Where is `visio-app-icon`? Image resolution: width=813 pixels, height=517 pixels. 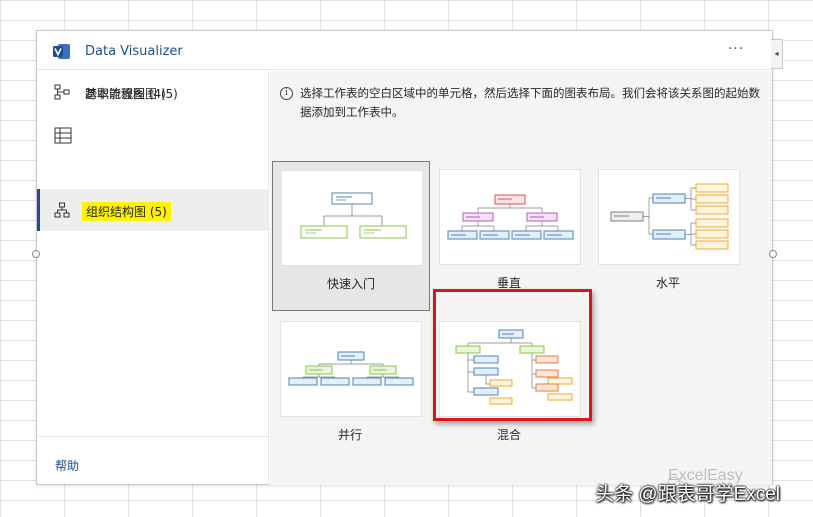 visio-app-icon is located at coordinates (61, 51).